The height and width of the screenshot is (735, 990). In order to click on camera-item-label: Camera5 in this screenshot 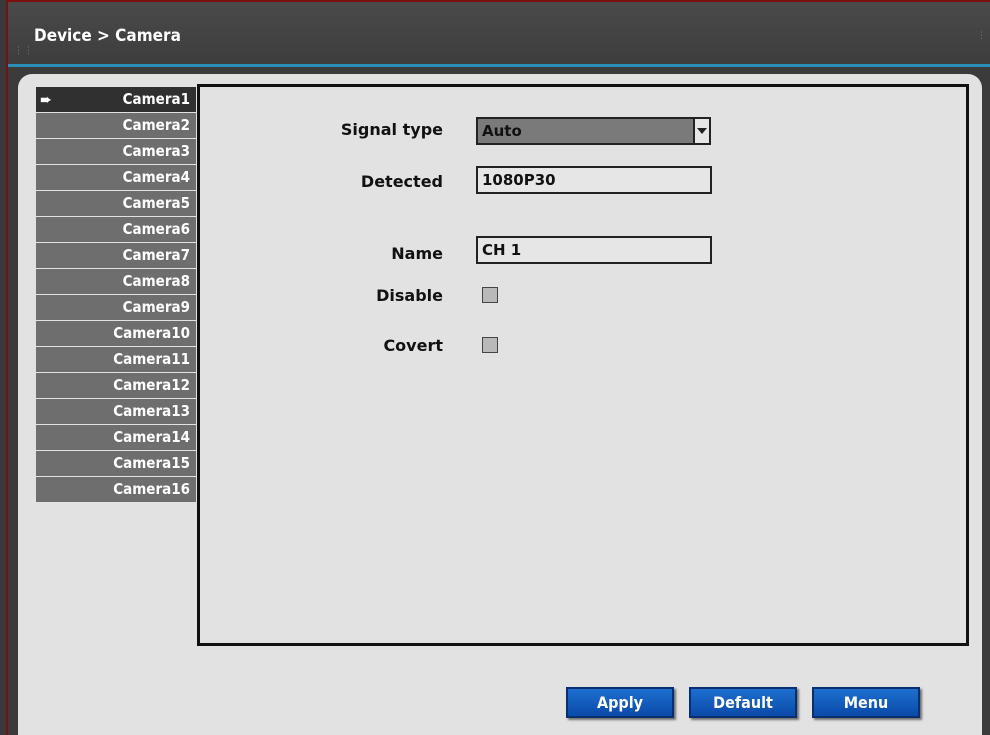, I will do `click(156, 203)`.